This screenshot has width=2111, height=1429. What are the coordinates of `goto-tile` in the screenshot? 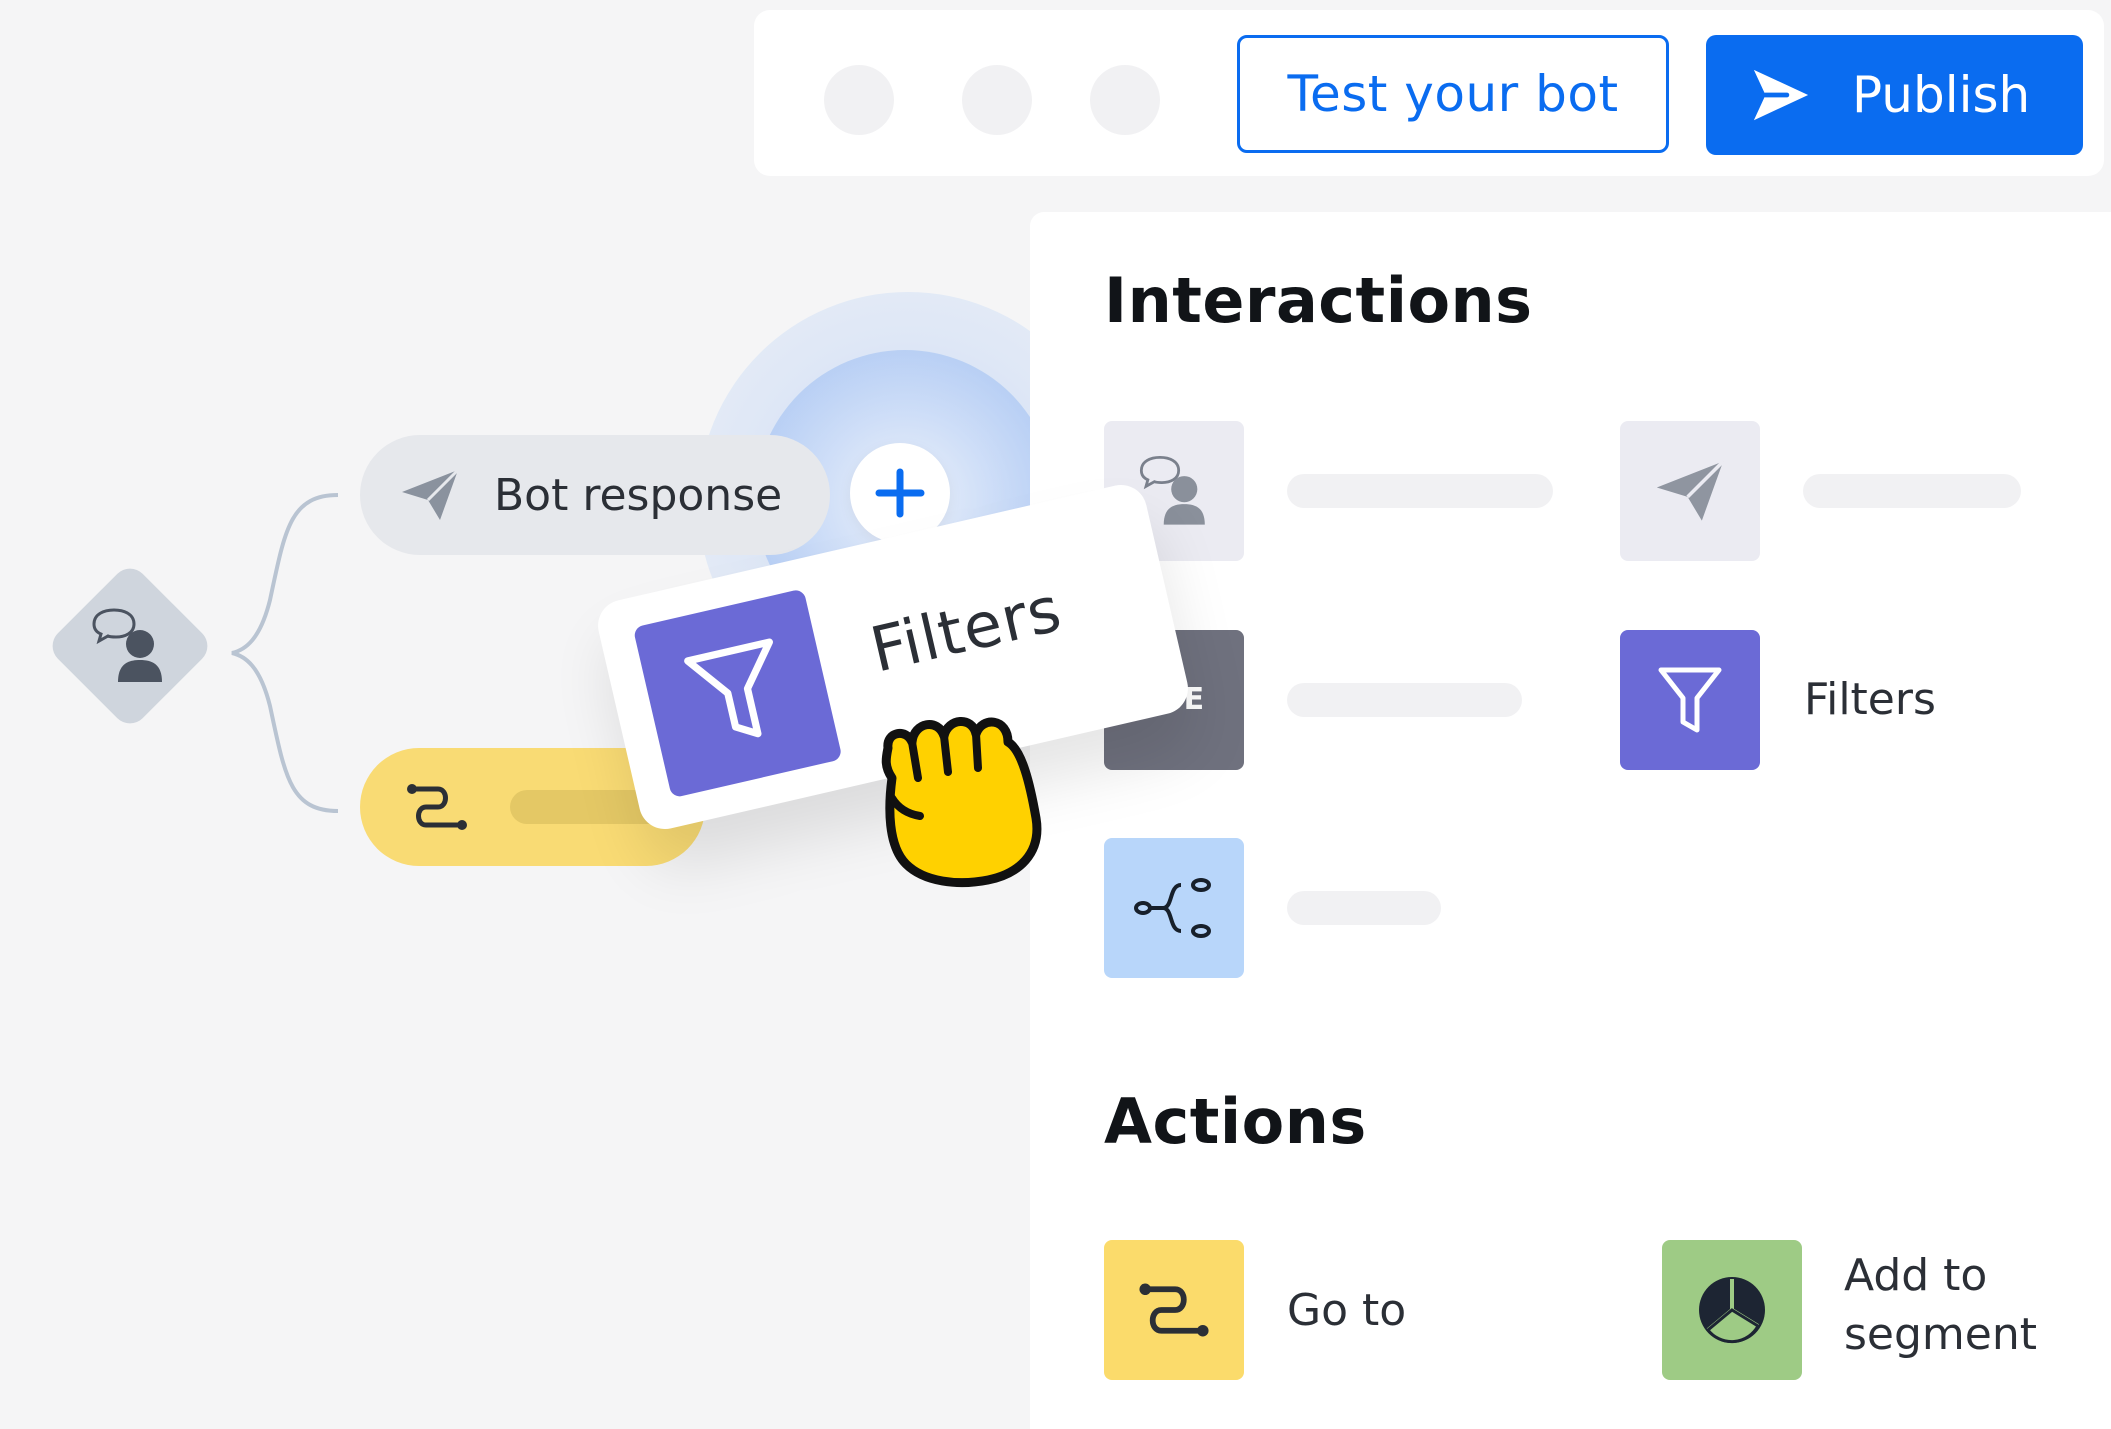 It's located at (1174, 1310).